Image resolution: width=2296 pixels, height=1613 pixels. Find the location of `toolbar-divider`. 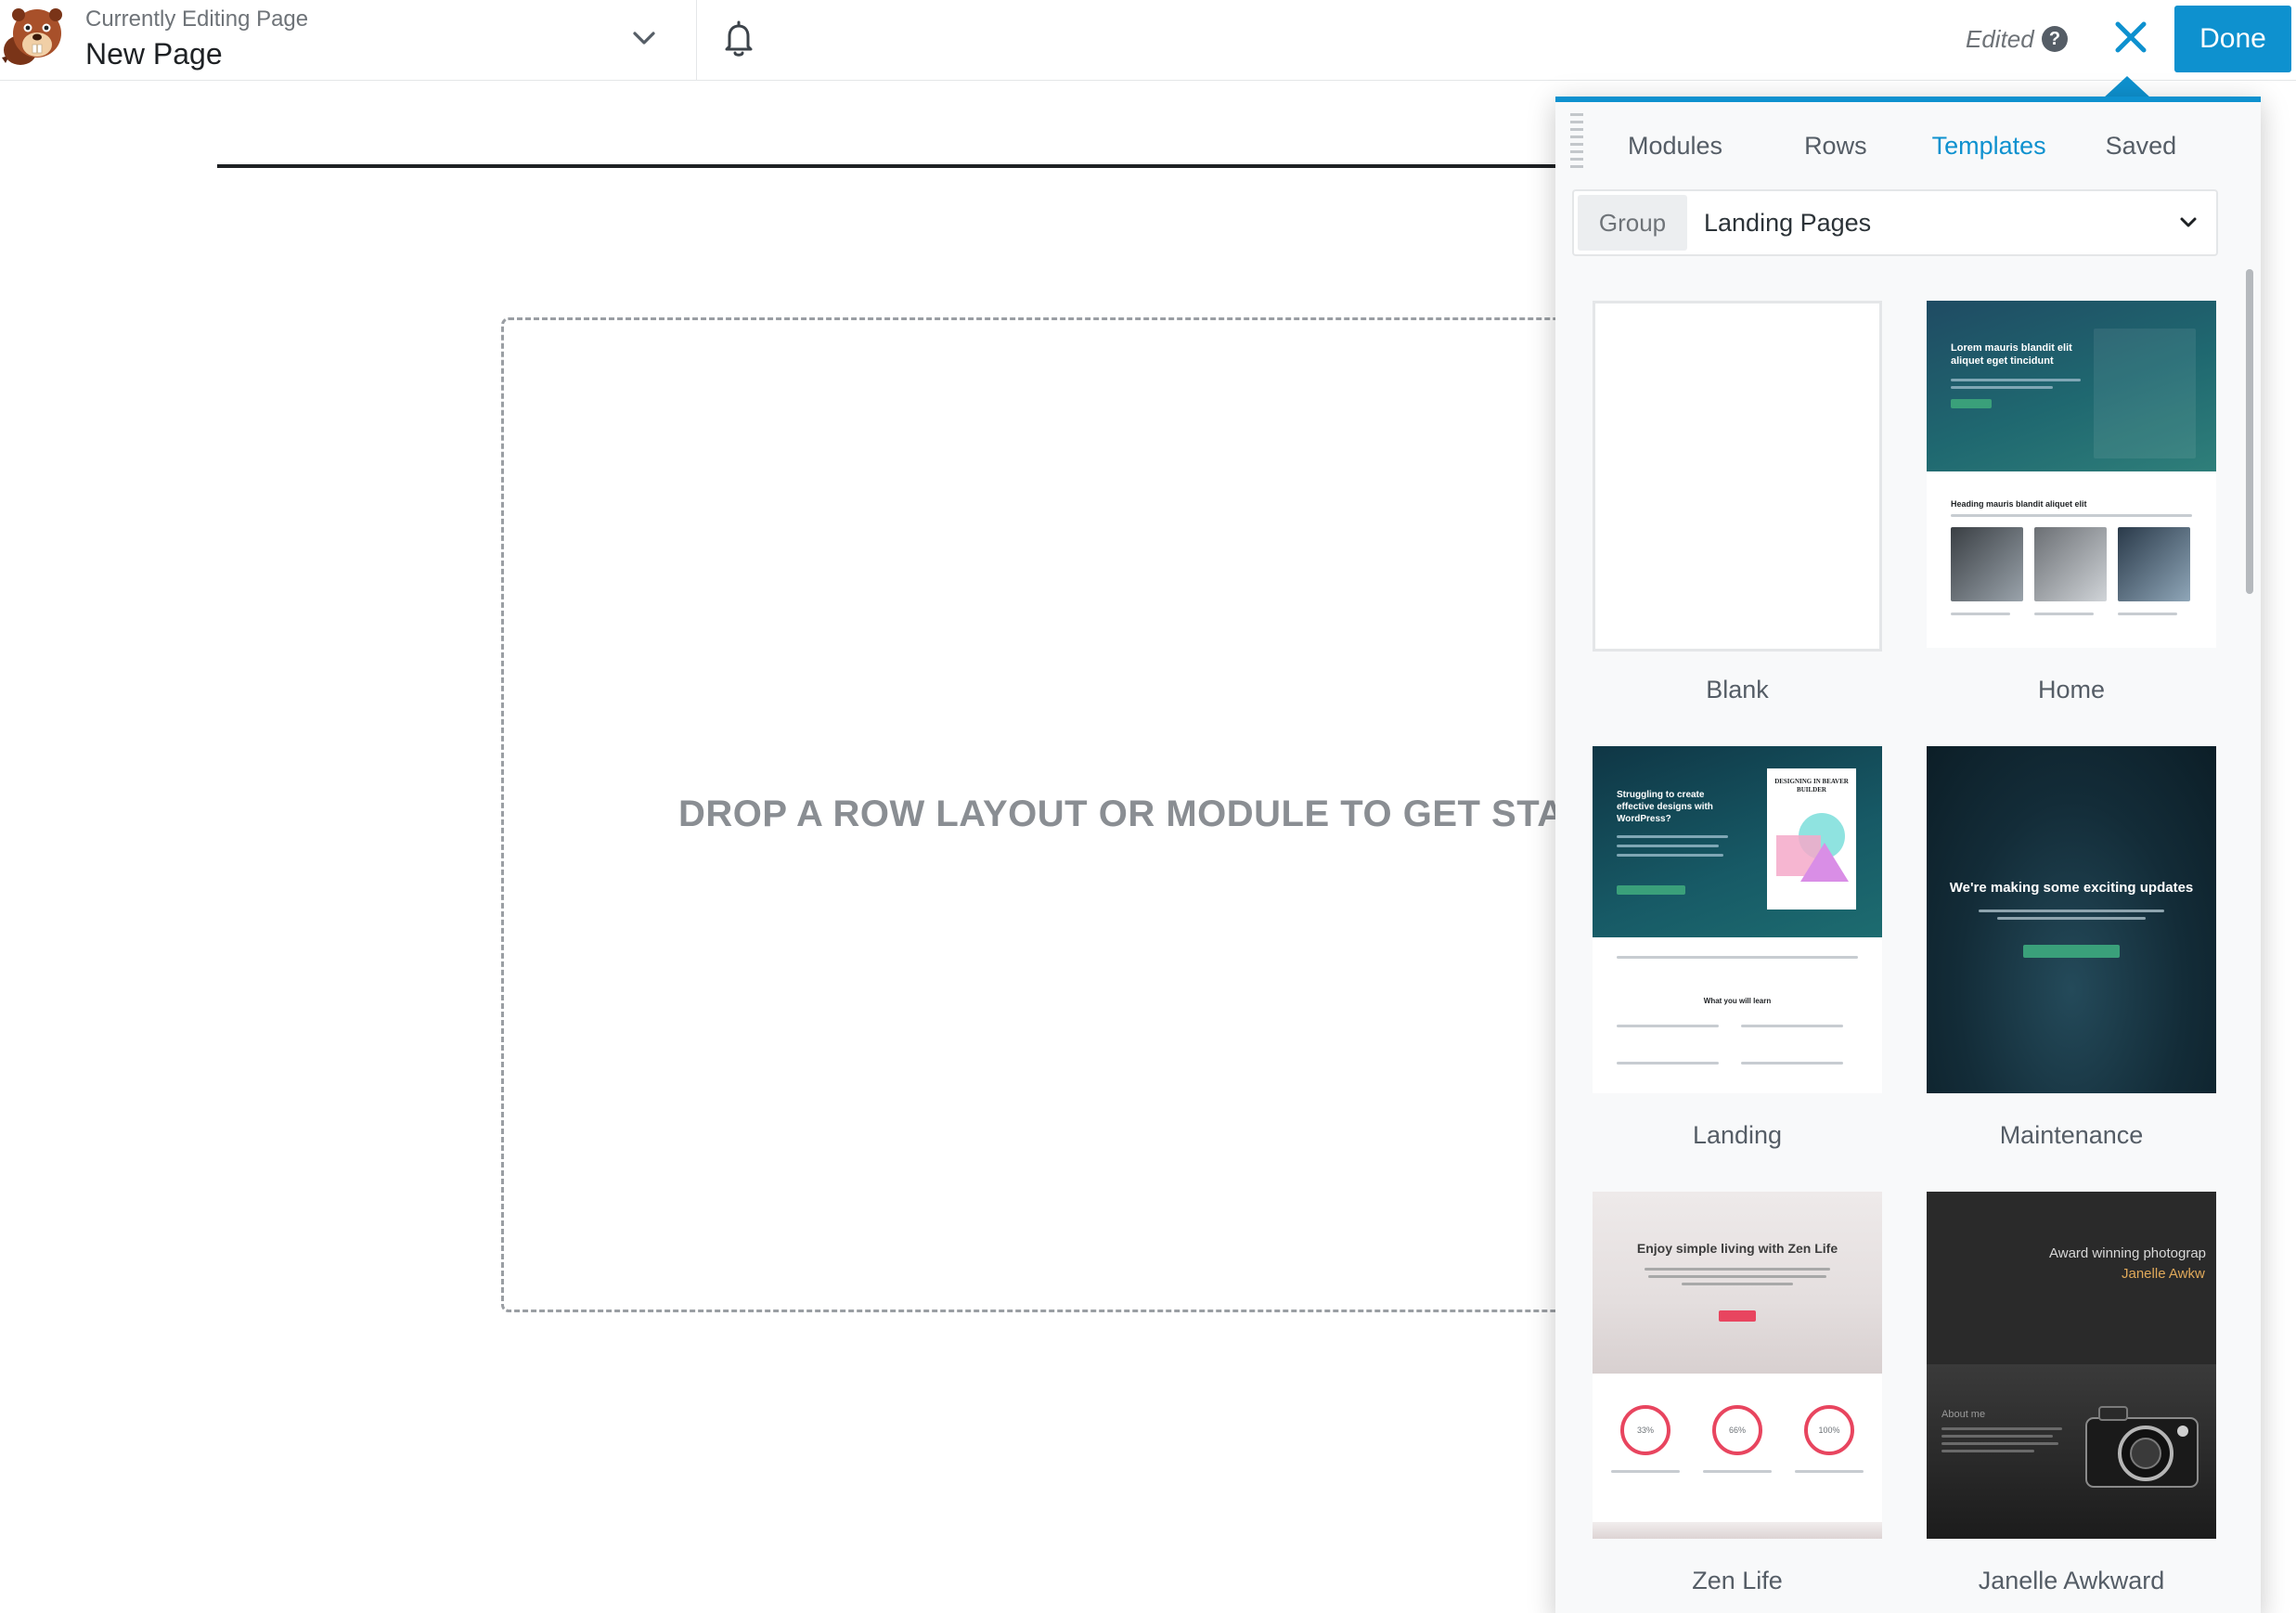

toolbar-divider is located at coordinates (696, 40).